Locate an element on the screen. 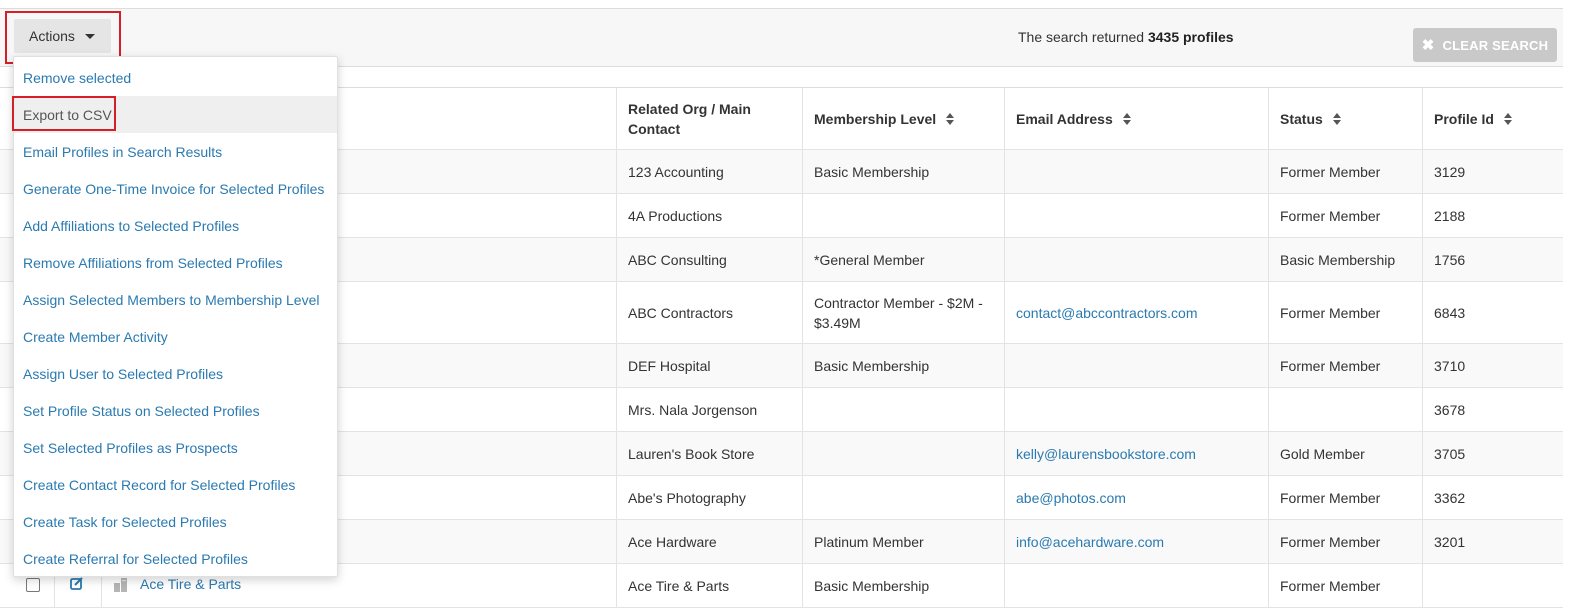 The image size is (1573, 608). header-membership-level: Membership Level is located at coordinates (903, 118).